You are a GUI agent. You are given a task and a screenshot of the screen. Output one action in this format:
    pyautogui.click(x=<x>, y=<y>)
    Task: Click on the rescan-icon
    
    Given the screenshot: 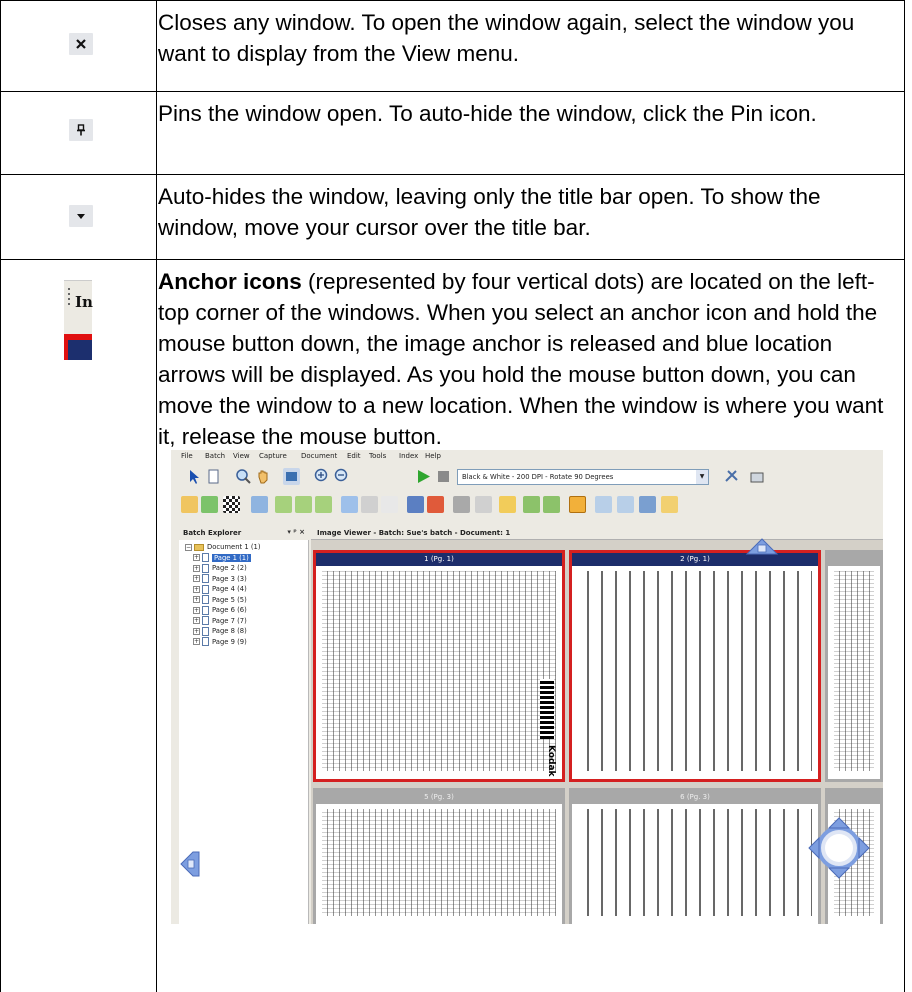 What is the action you would take?
    pyautogui.click(x=415, y=504)
    